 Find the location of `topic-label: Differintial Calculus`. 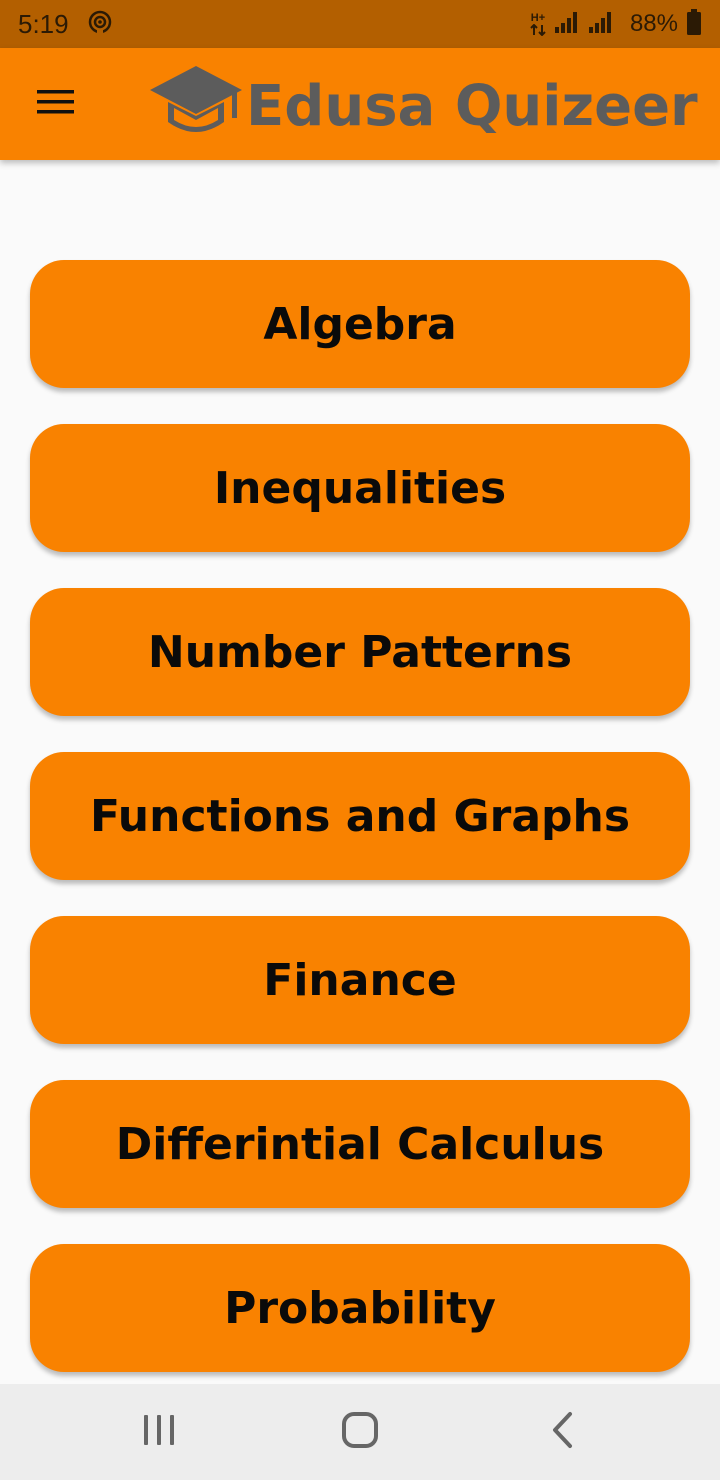

topic-label: Differintial Calculus is located at coordinates (360, 1144).